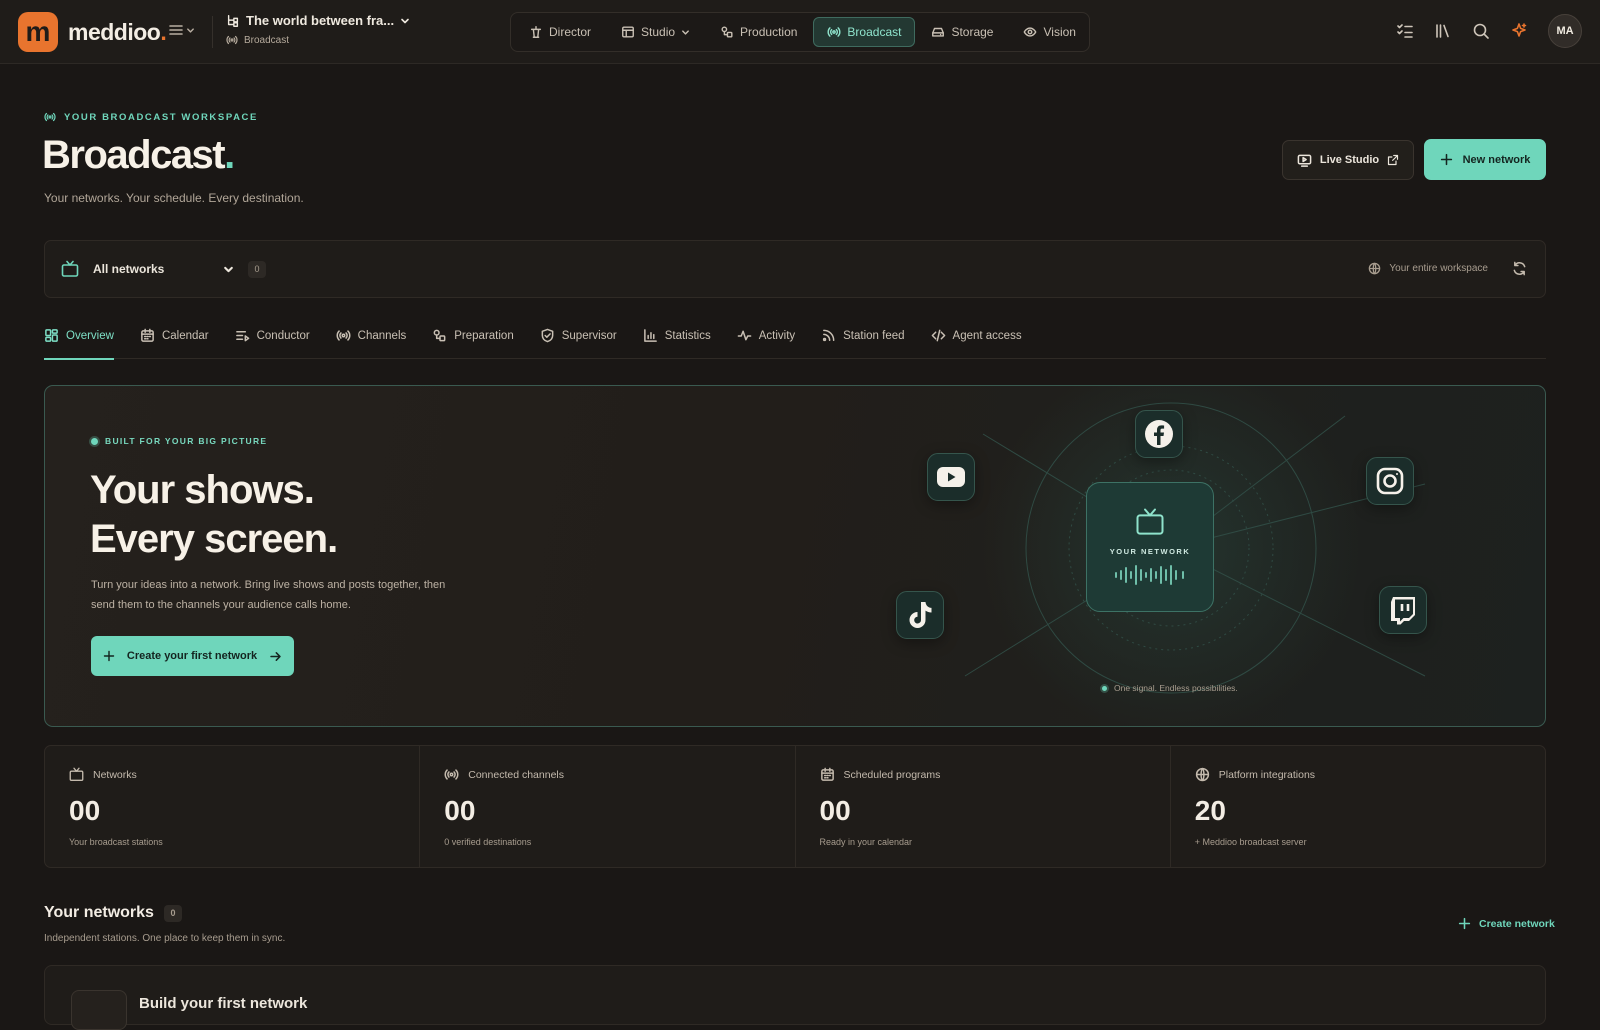 The image size is (1600, 1030). Describe the element at coordinates (650, 335) in the screenshot. I see `bar-chart-icon` at that location.